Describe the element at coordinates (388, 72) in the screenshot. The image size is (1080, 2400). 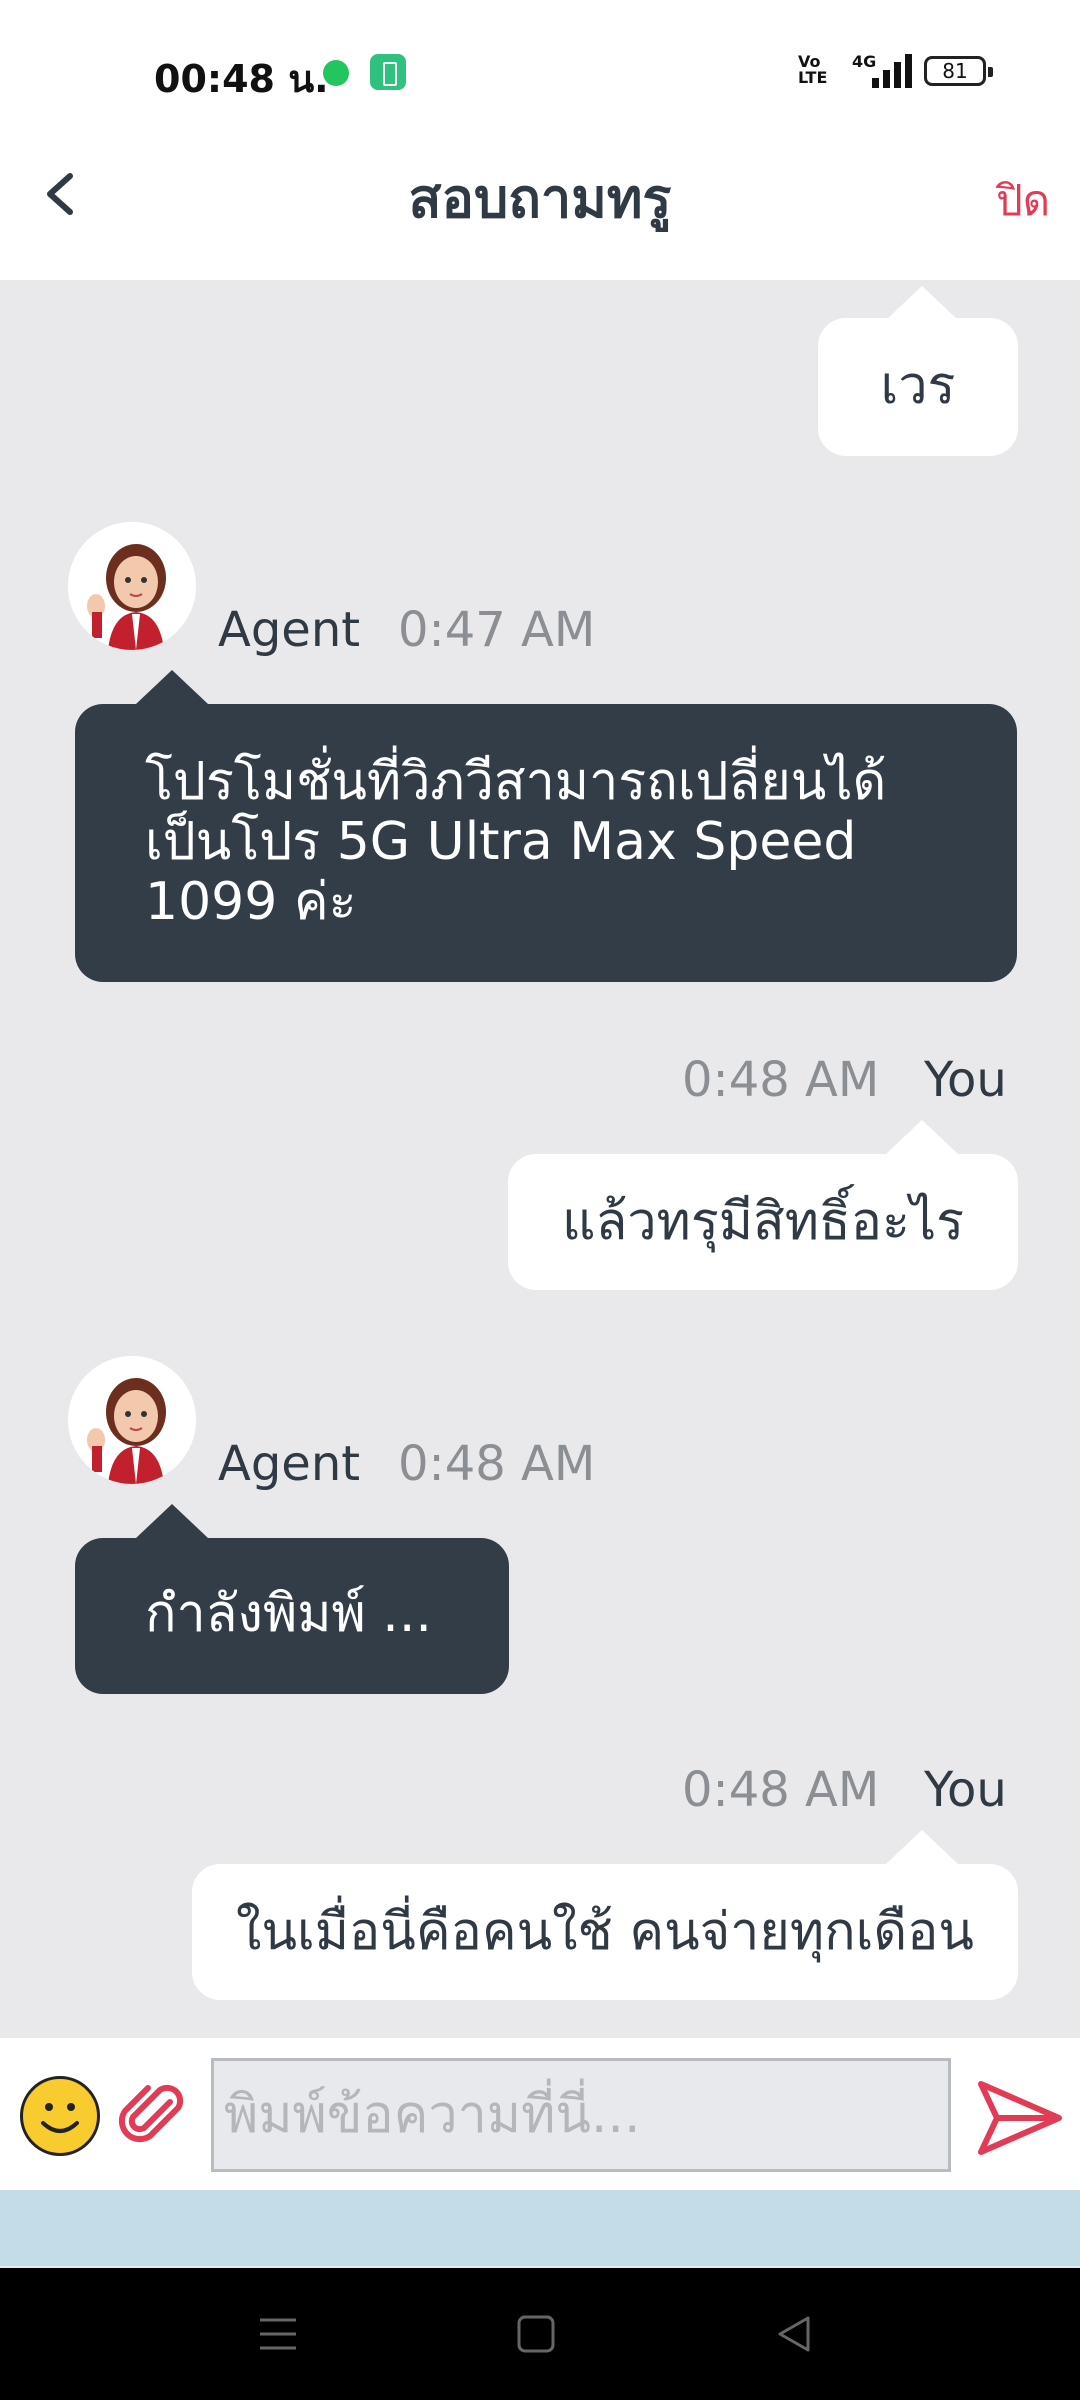
I see `battery-saver-icon` at that location.